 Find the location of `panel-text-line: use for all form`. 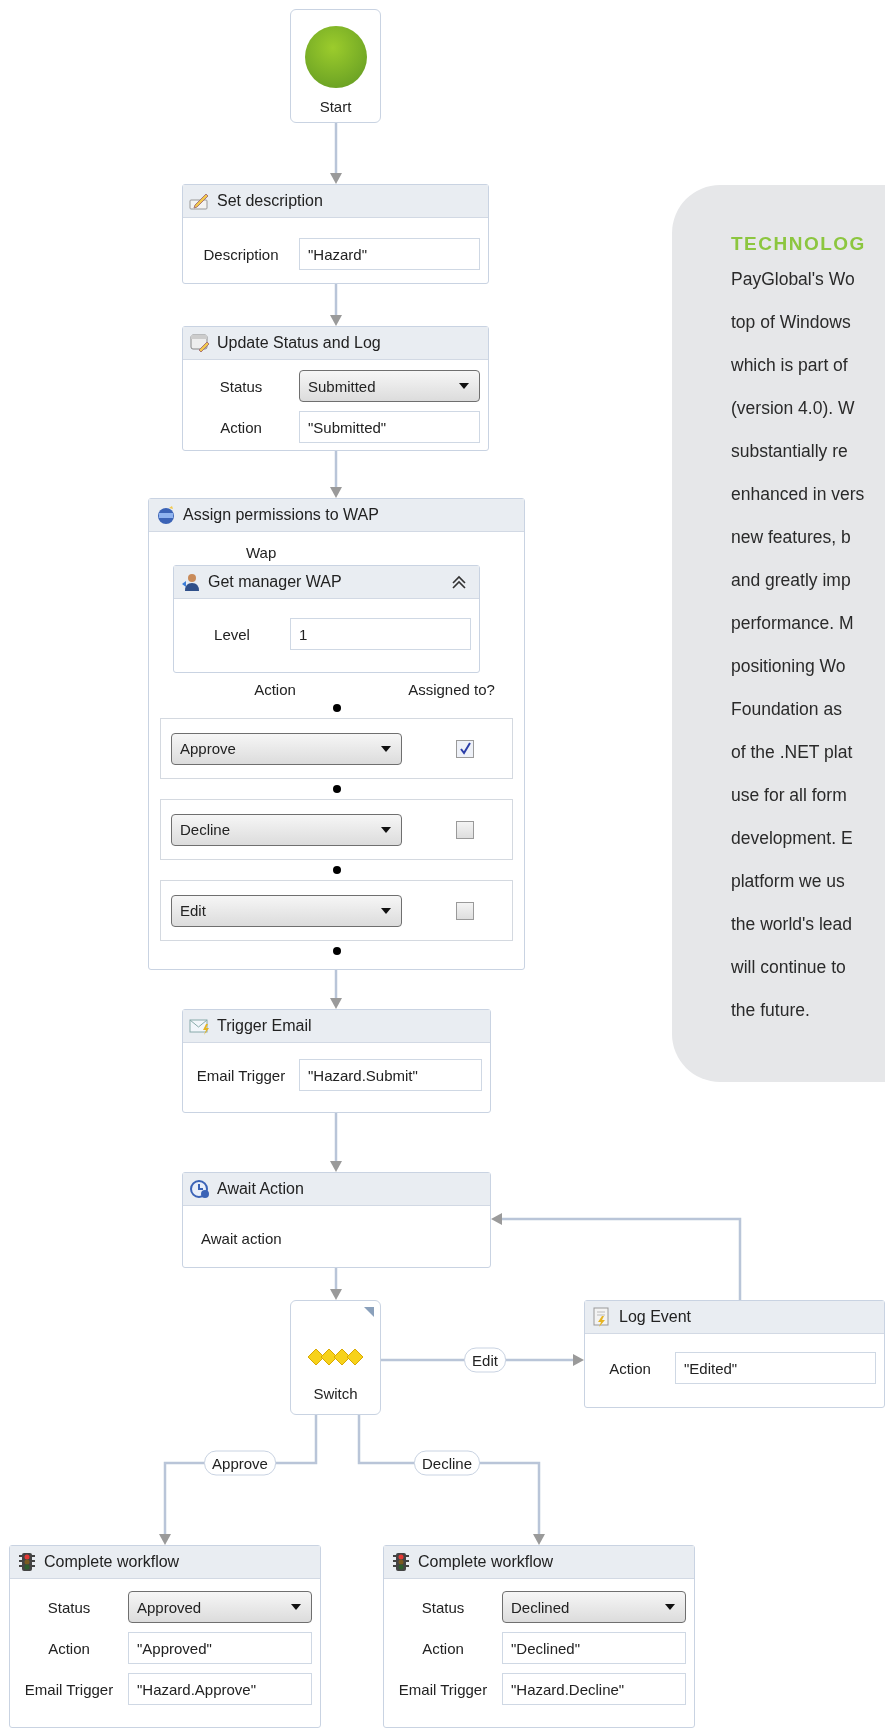

panel-text-line: use for all form is located at coordinates (789, 795).